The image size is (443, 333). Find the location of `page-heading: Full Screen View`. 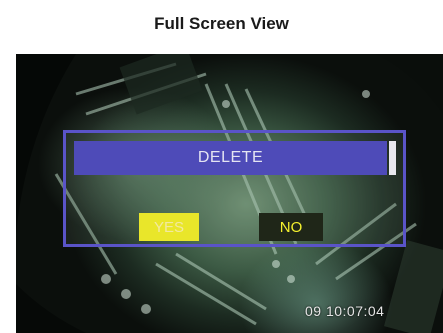

page-heading: Full Screen View is located at coordinates (221, 23).